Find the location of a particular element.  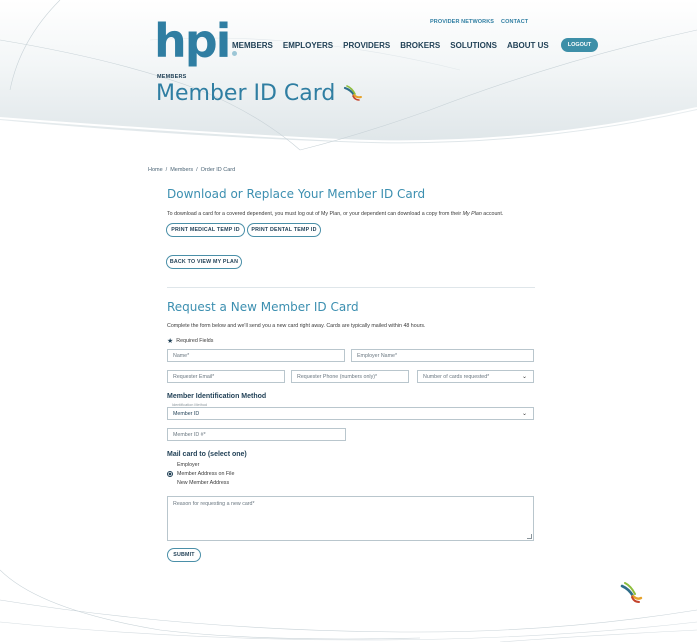

employer-name-input: Employer Name* is located at coordinates (442, 355).